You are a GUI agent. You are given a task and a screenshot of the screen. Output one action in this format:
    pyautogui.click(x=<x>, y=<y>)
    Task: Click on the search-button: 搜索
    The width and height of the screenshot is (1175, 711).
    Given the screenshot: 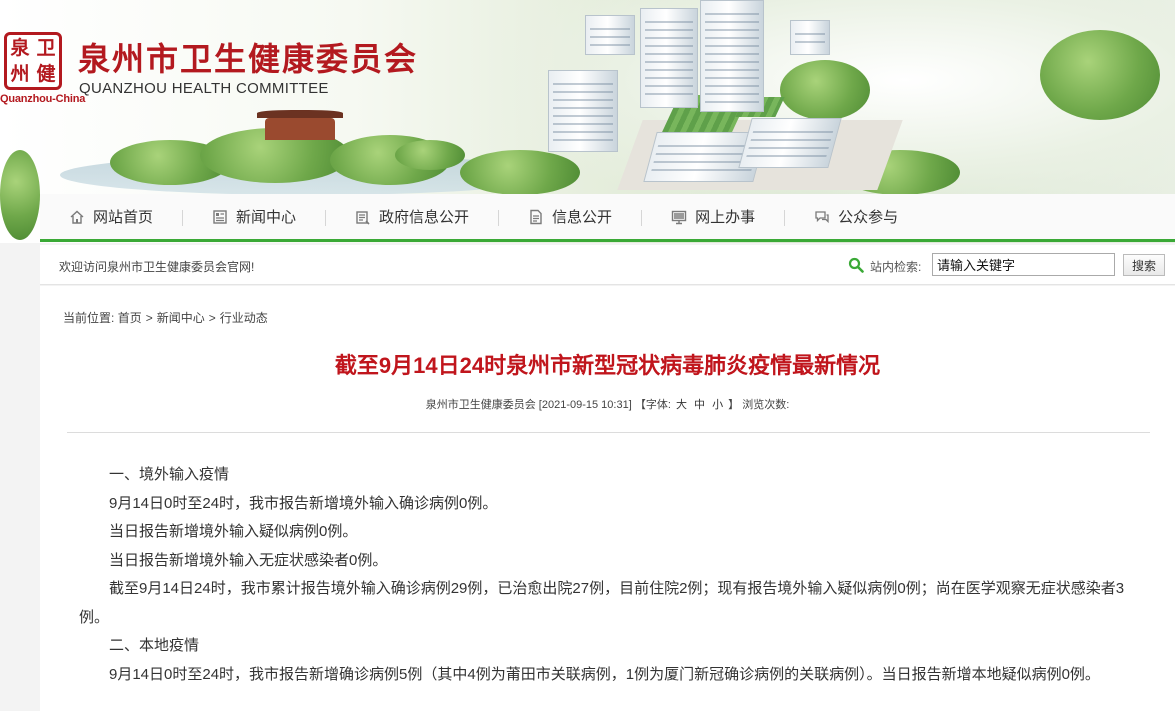 What is the action you would take?
    pyautogui.click(x=1144, y=265)
    